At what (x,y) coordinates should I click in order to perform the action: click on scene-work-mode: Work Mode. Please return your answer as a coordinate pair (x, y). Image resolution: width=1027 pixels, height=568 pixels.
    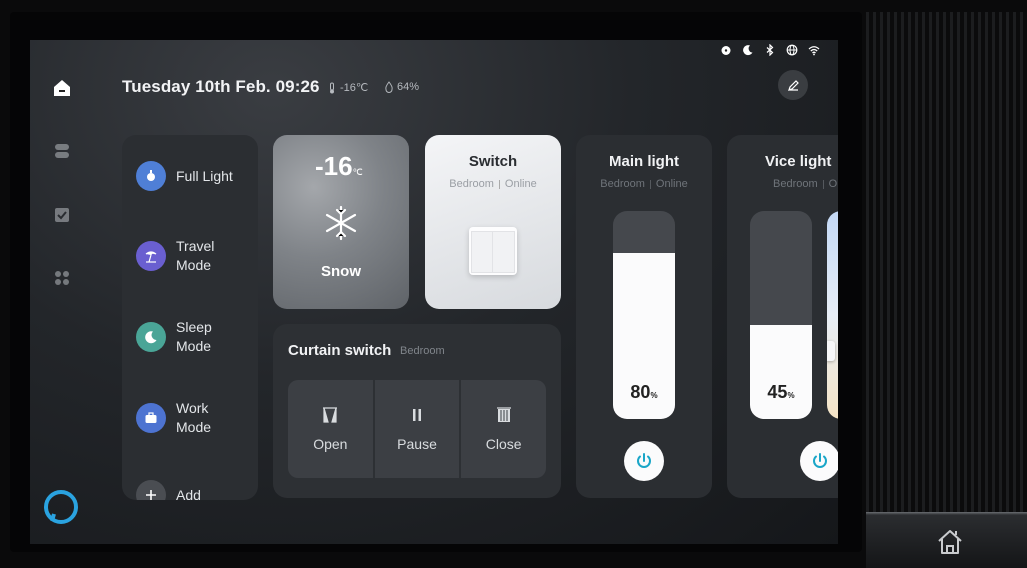
    Looking at the image, I should click on (191, 418).